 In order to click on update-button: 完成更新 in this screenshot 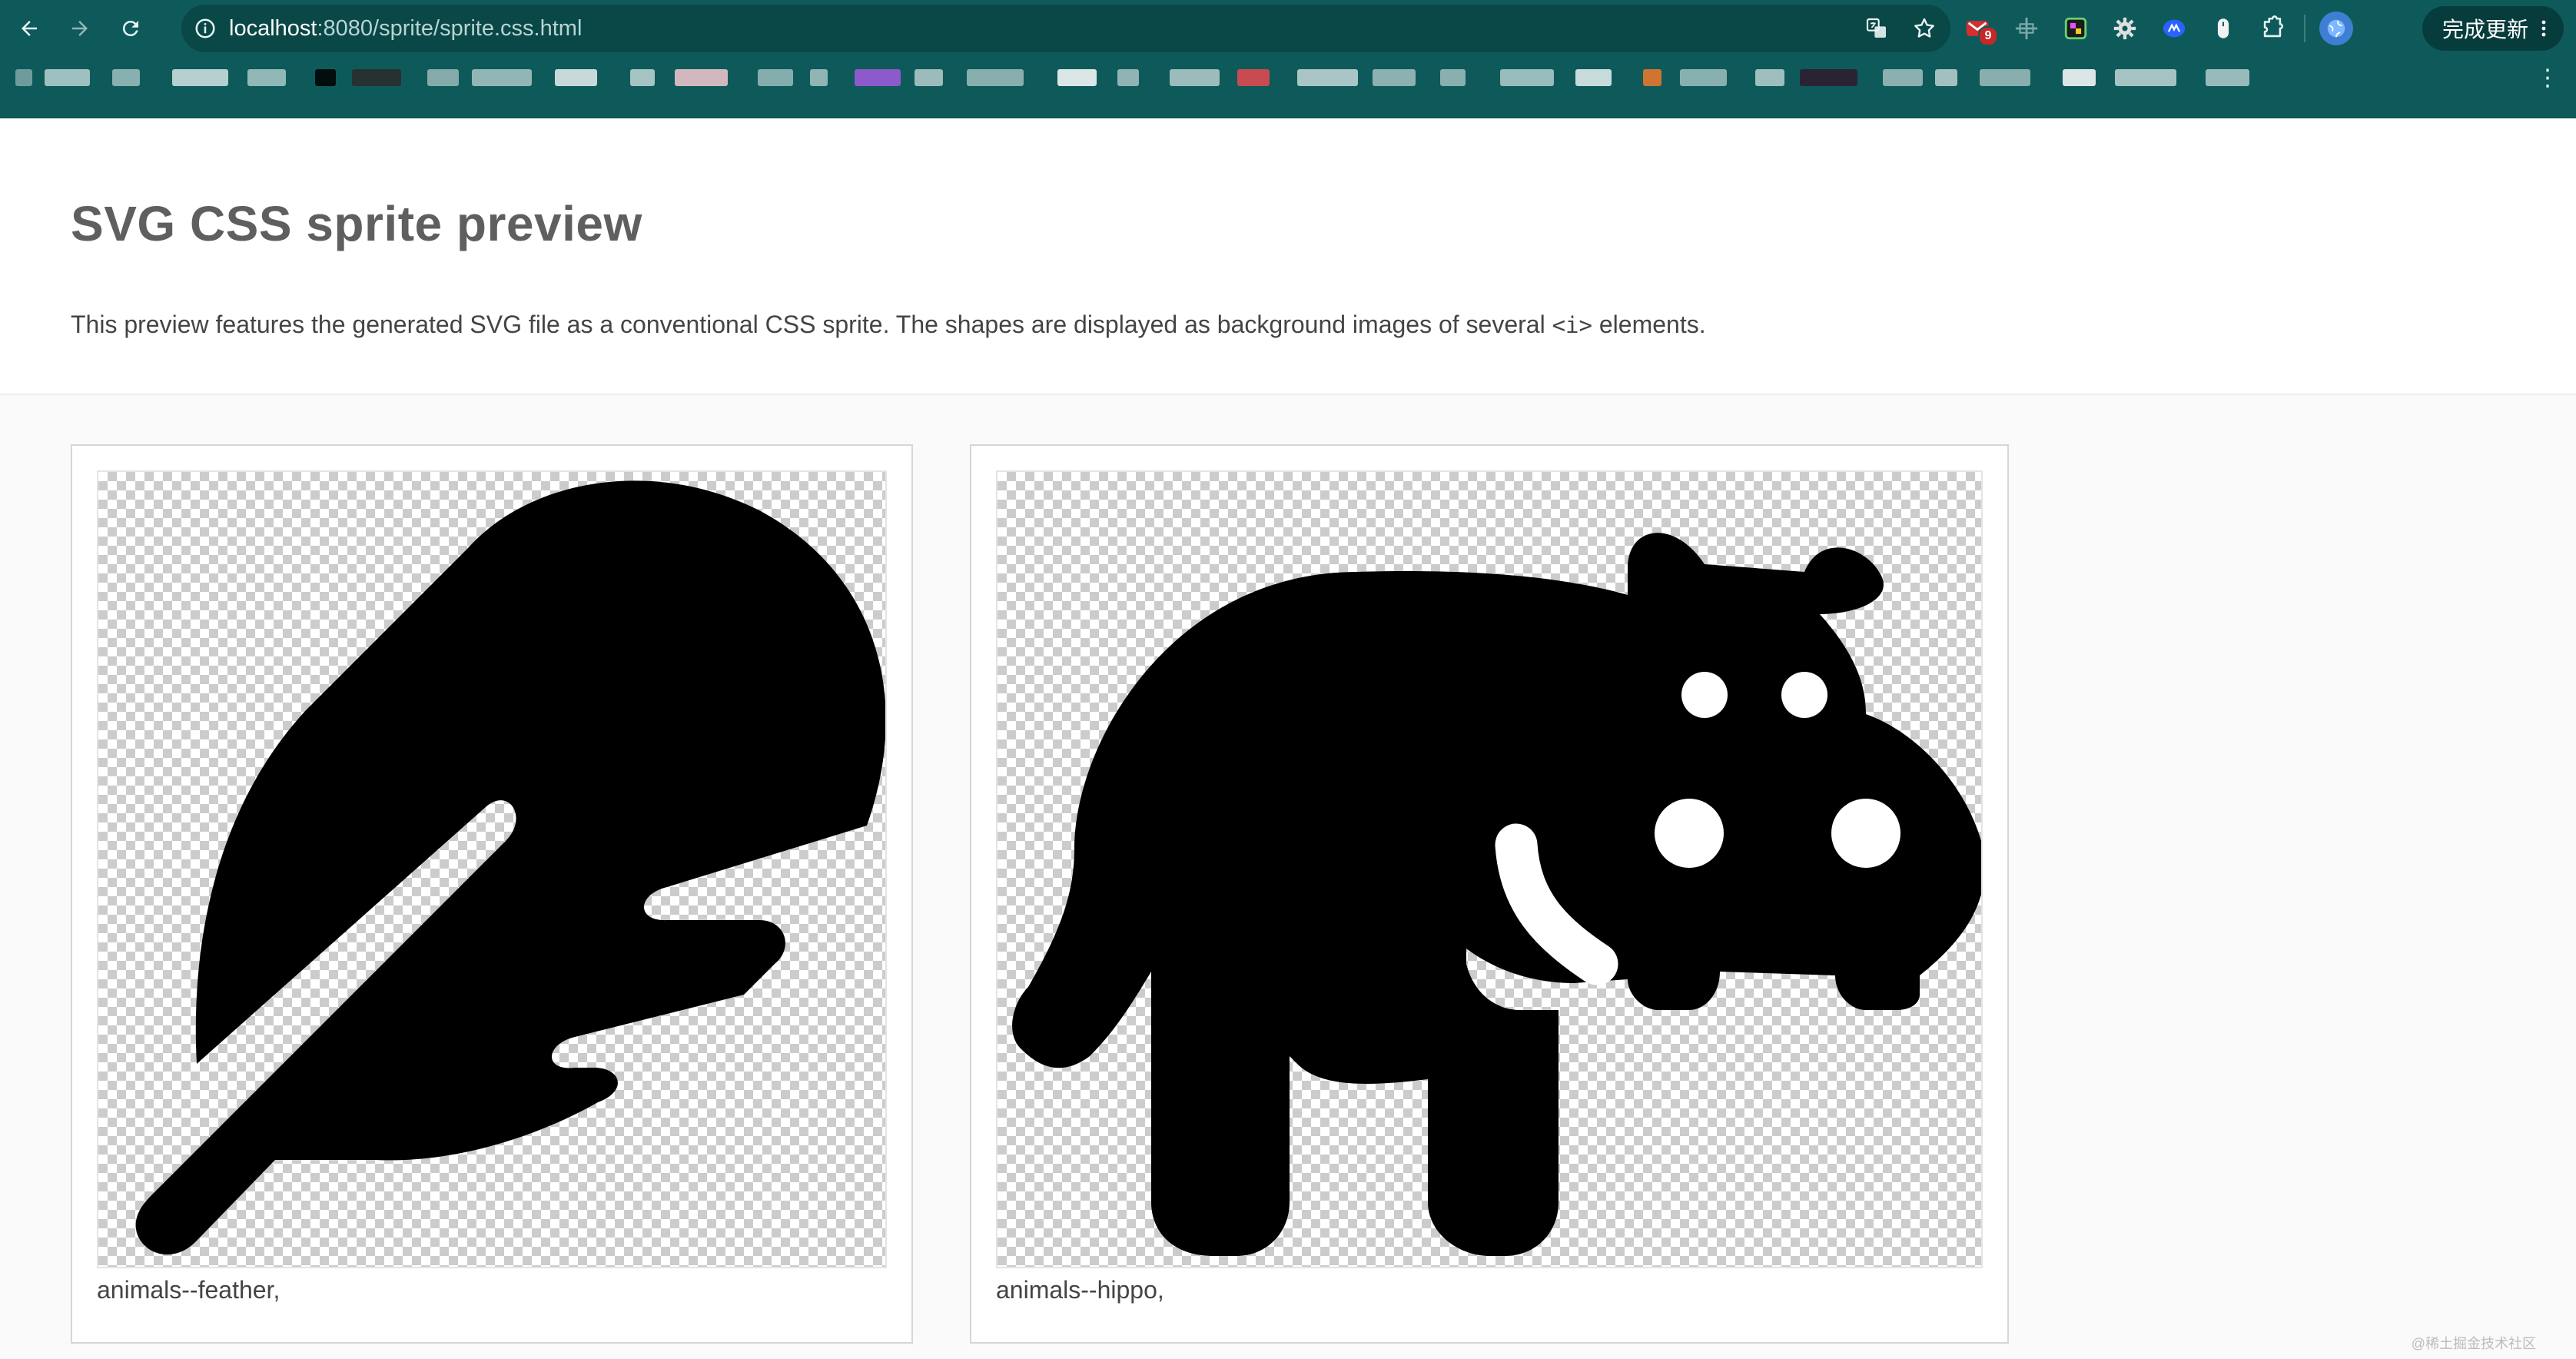, I will do `click(2493, 29)`.